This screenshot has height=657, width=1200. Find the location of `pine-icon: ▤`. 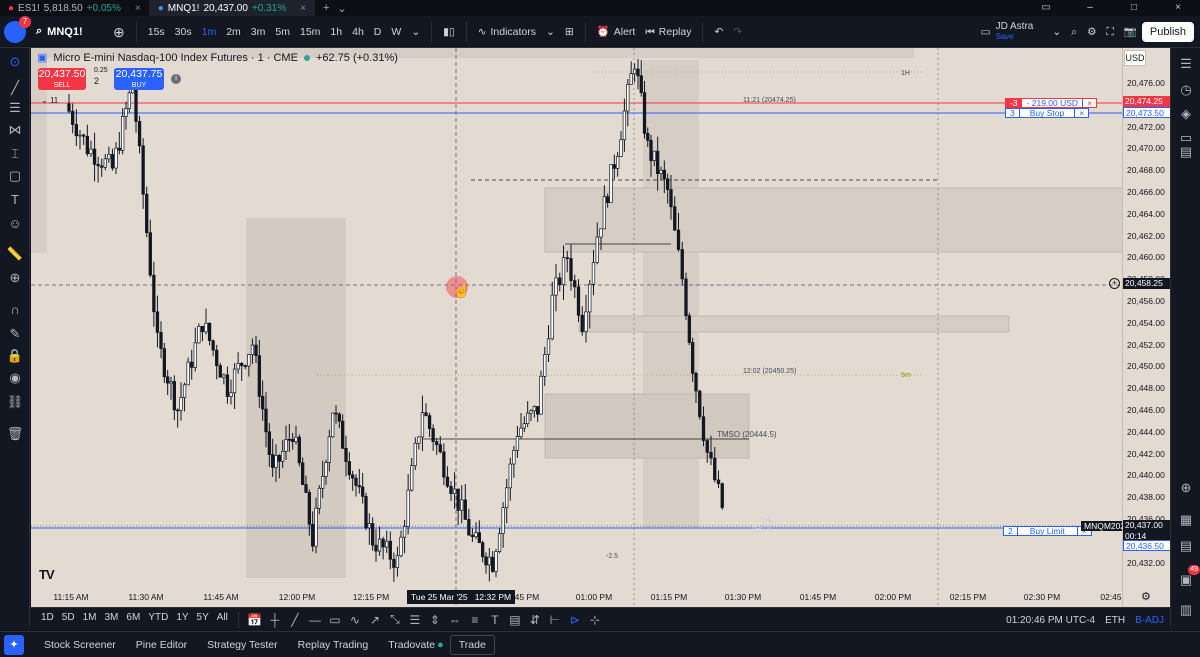

pine-icon: ▤ is located at coordinates (1186, 546).